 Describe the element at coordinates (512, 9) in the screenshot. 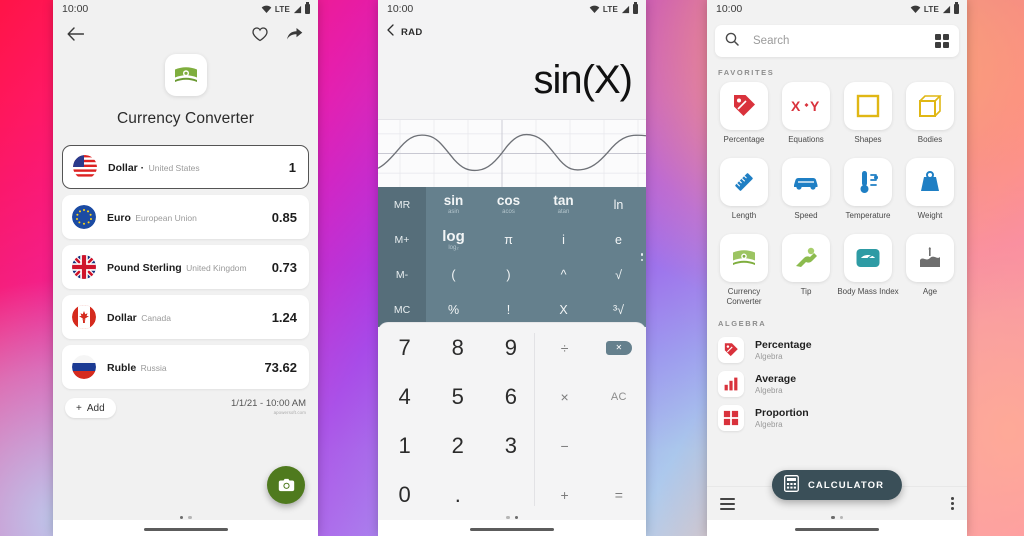

I see `status-bar: 10:00 LTE` at that location.